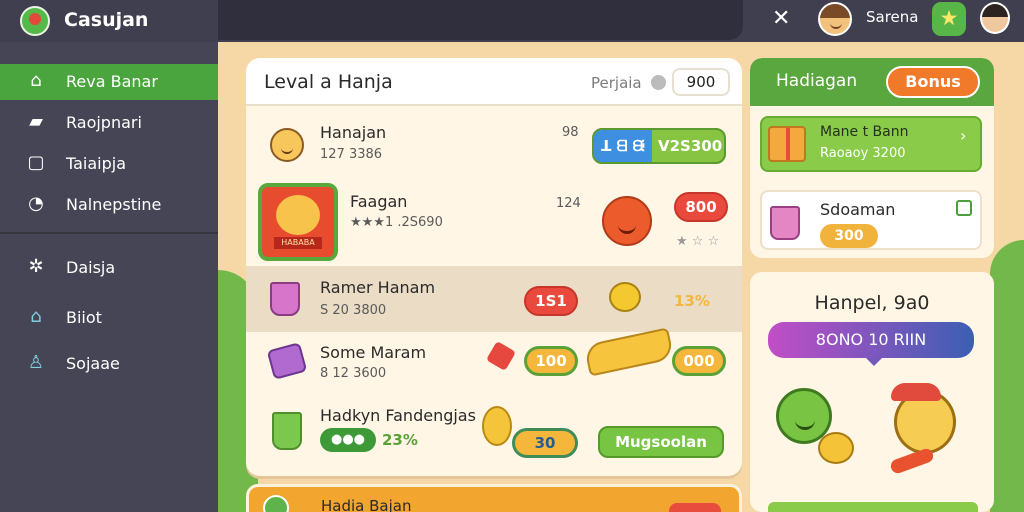 This screenshot has width=1024, height=512. I want to click on duck-icon, so click(625, 297).